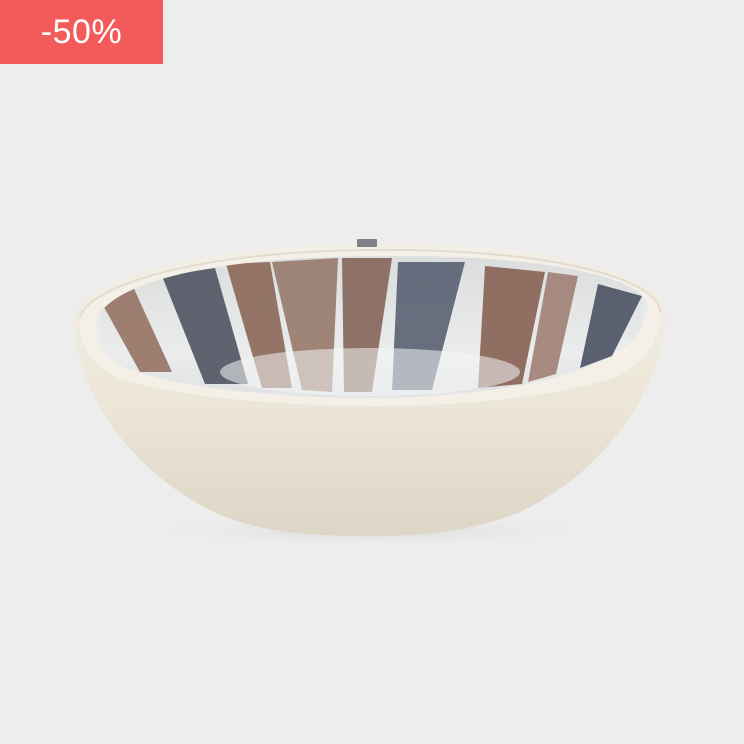 The height and width of the screenshot is (744, 744). What do you see at coordinates (81, 32) in the screenshot?
I see `discount-badge: -50%` at bounding box center [81, 32].